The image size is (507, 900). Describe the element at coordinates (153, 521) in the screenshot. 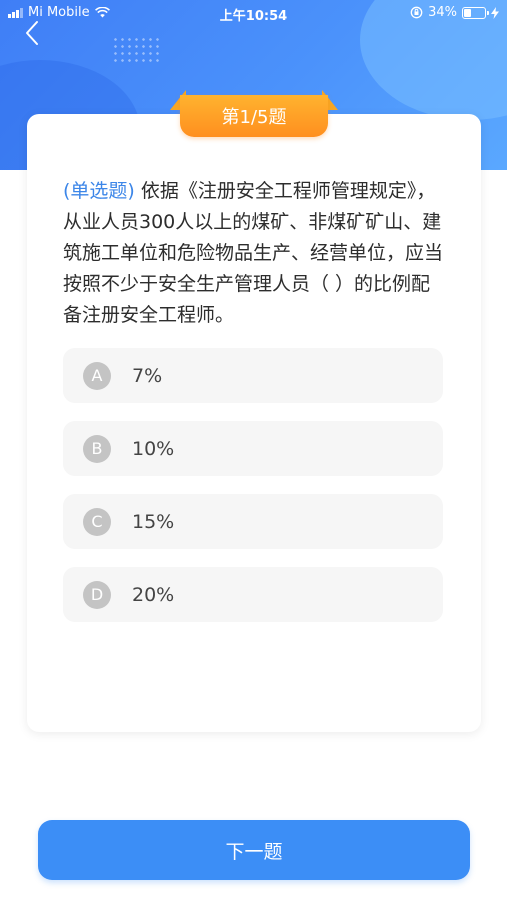

I see `option-text: 15%` at that location.